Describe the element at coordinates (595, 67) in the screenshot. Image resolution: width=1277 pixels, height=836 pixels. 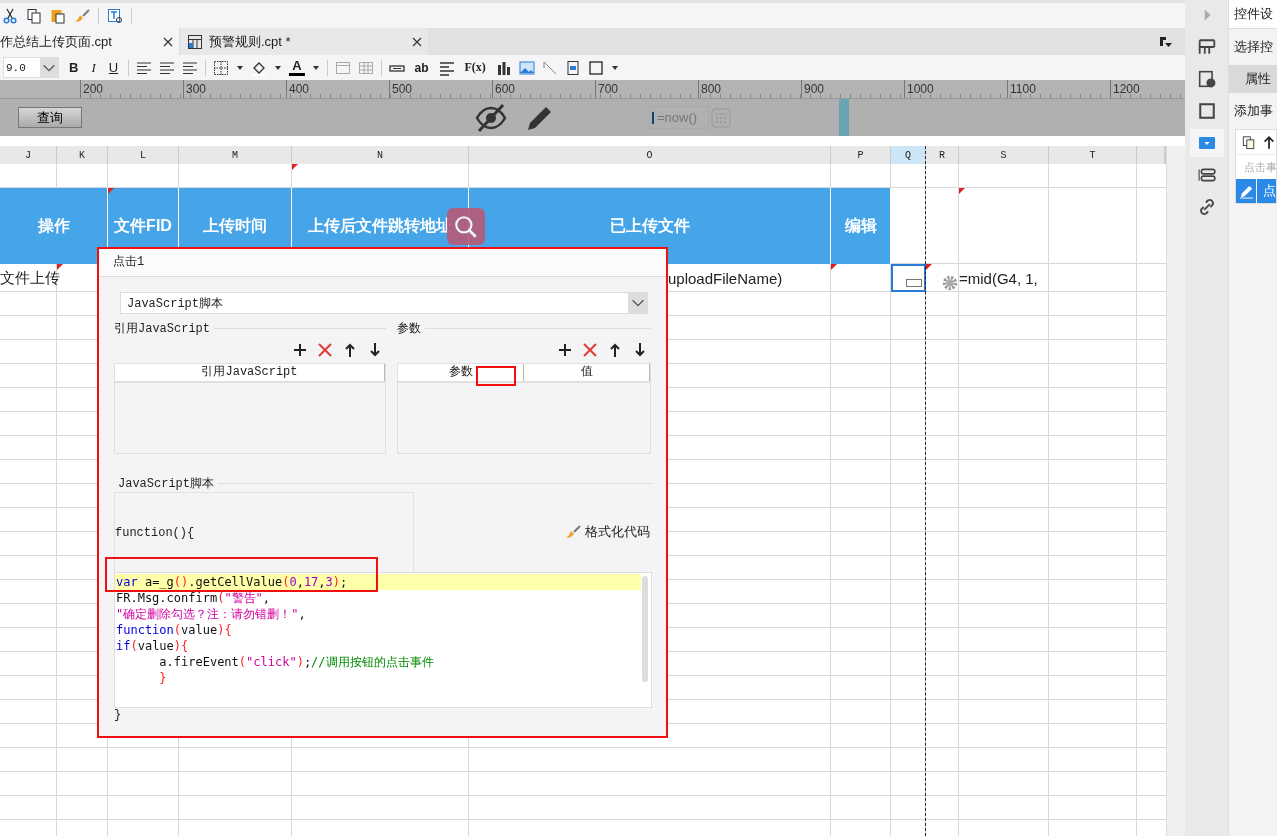
I see `frame-icon` at that location.